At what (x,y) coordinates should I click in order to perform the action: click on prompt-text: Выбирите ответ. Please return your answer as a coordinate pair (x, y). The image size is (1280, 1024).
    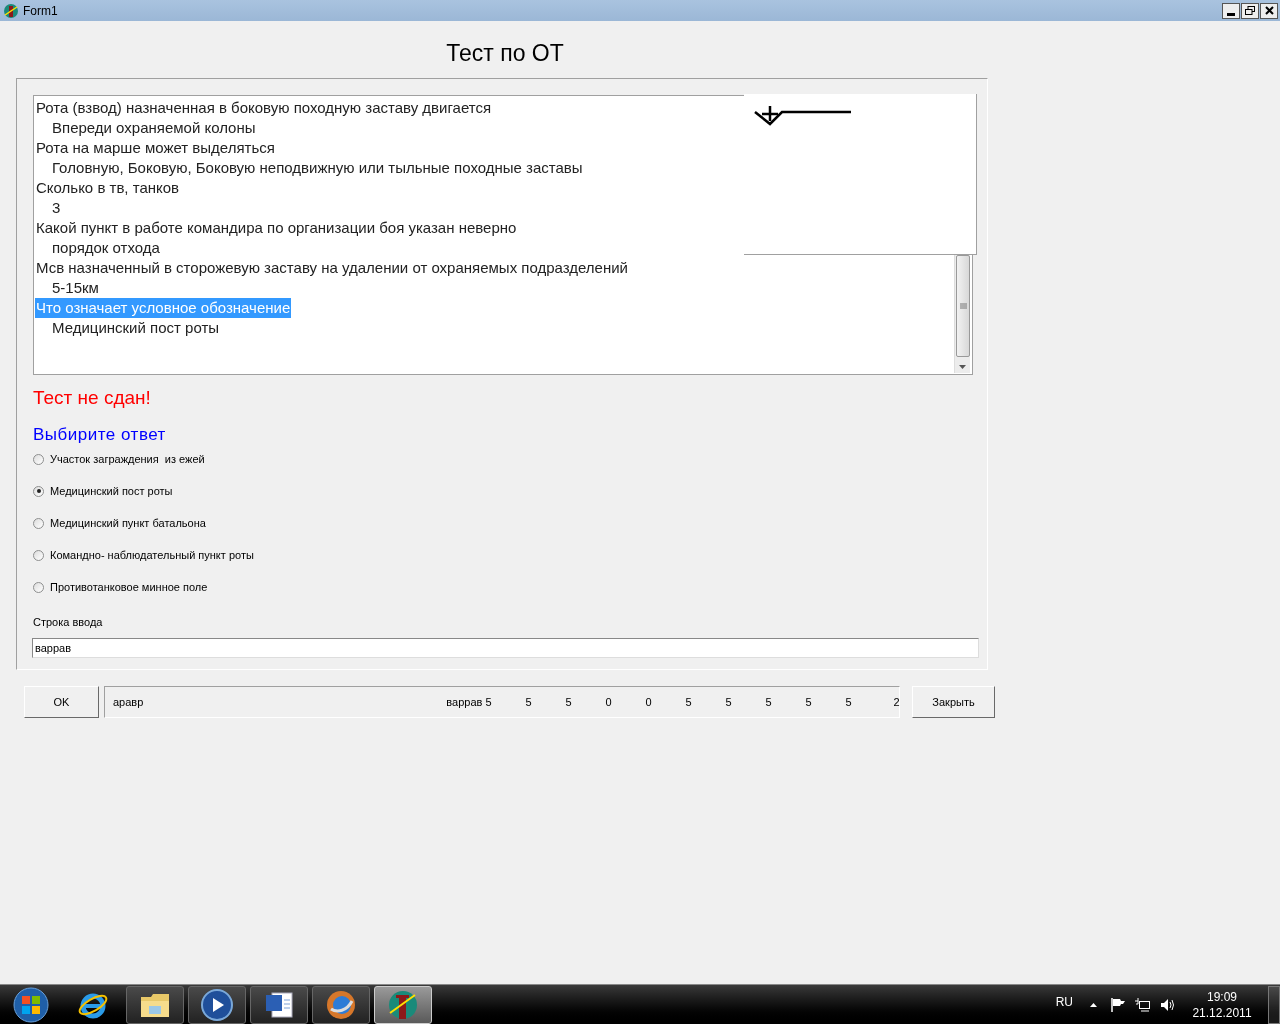
    Looking at the image, I should click on (99, 435).